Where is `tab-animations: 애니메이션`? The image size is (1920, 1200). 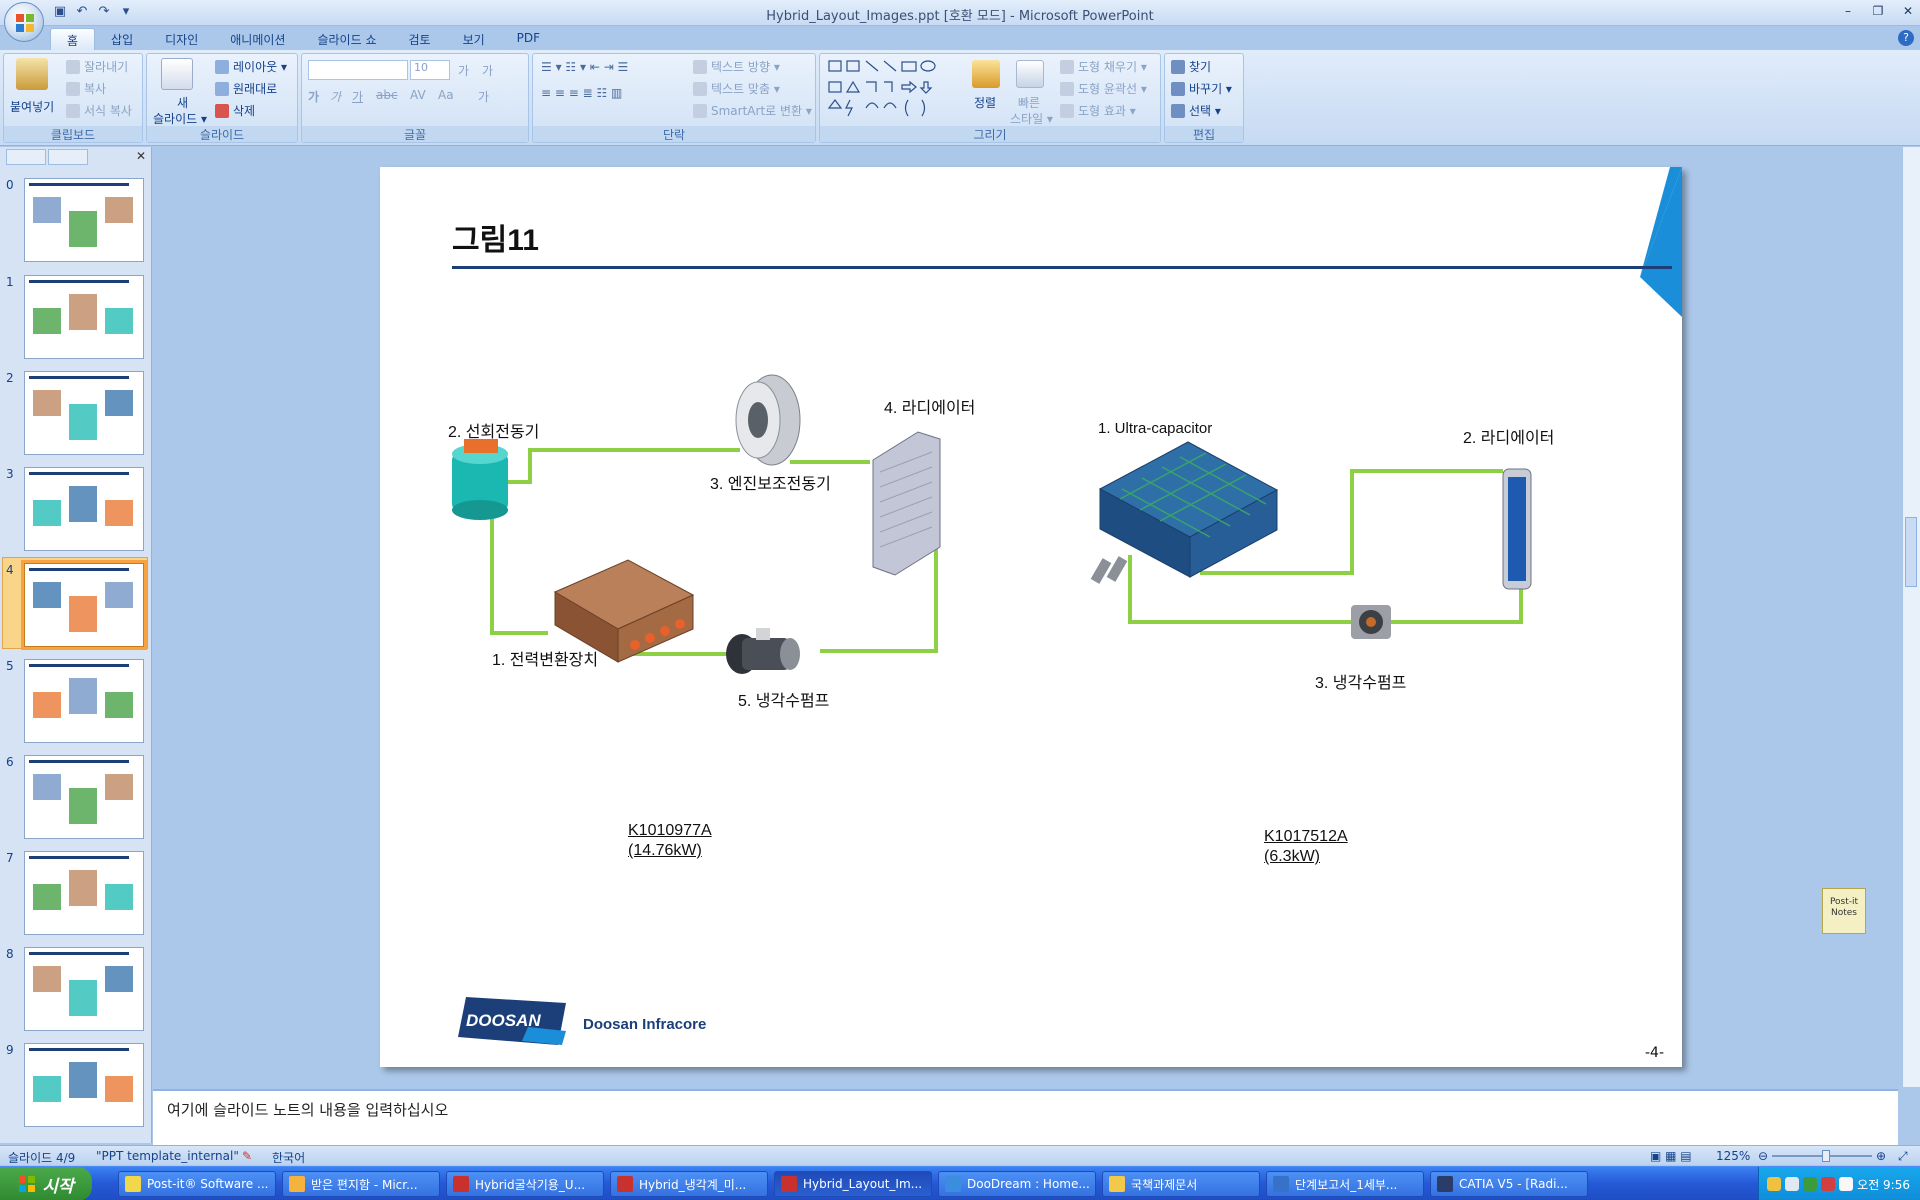 tab-animations: 애니메이션 is located at coordinates (257, 39).